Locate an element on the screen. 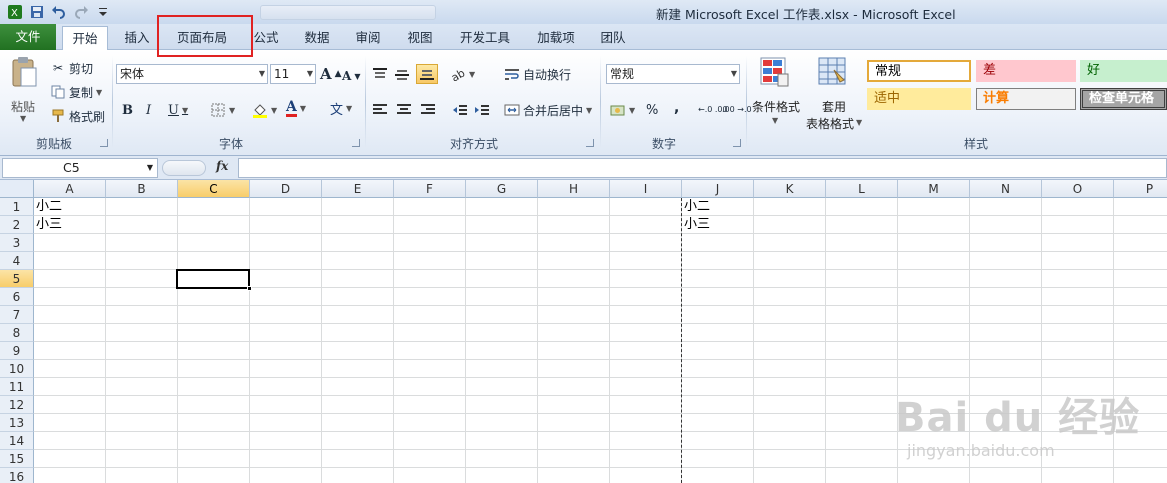 The height and width of the screenshot is (483, 1167). wrap-text-button: 自动换行 is located at coordinates (537, 74).